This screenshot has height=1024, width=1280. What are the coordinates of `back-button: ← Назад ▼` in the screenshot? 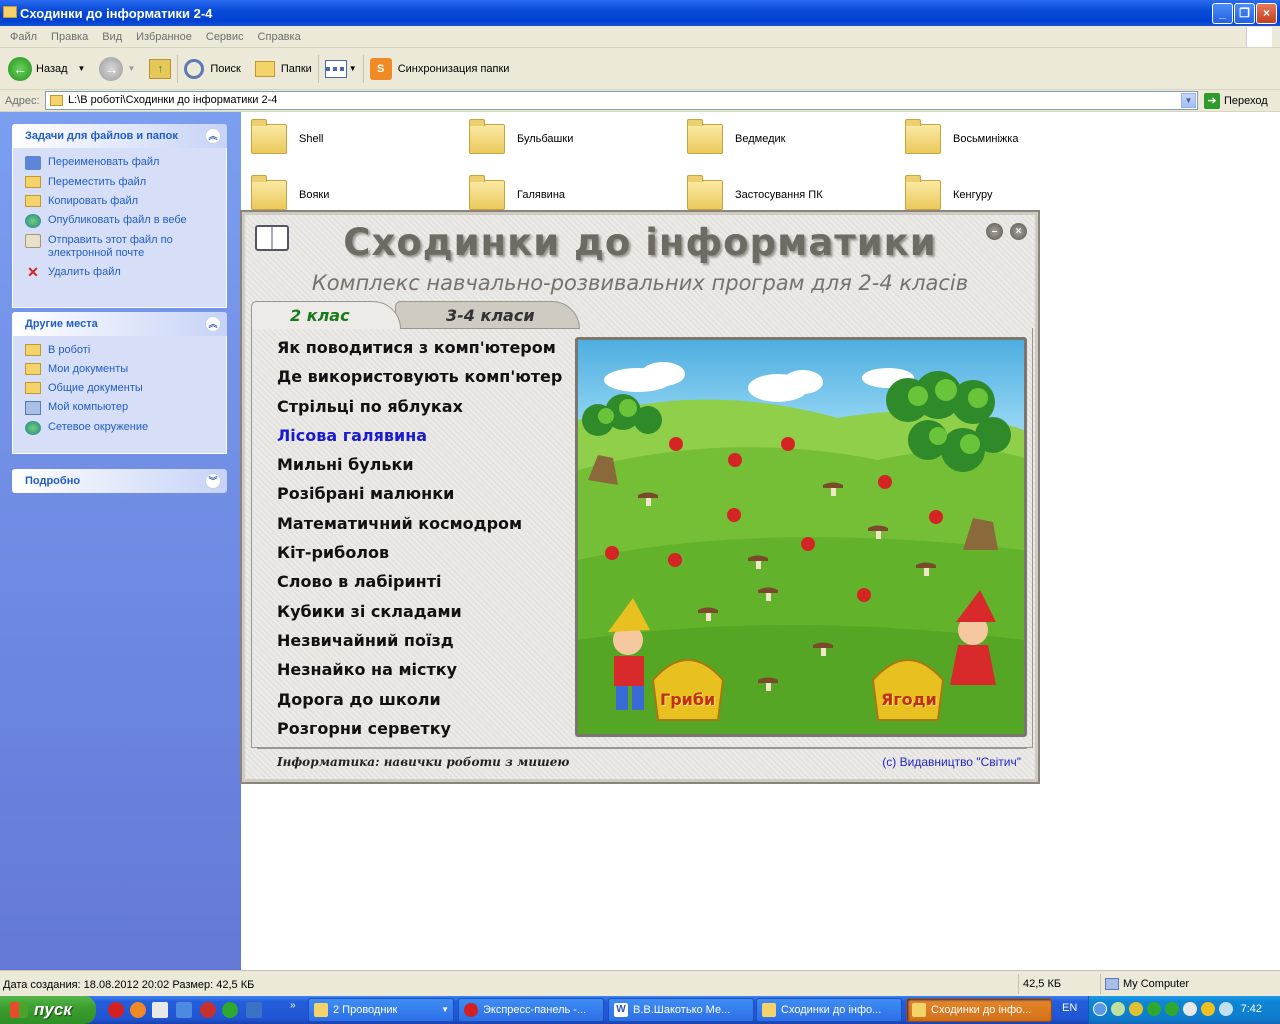 It's located at (47, 68).